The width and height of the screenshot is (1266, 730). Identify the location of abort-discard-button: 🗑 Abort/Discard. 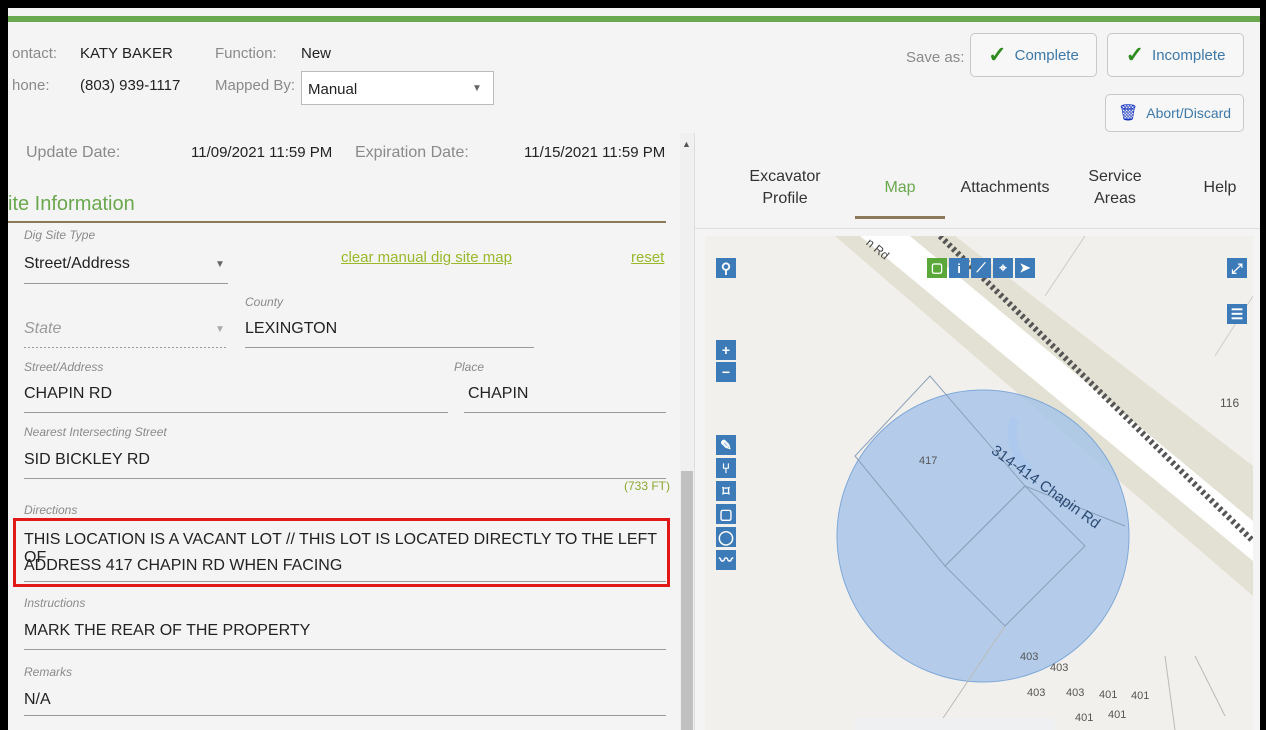
(1174, 113).